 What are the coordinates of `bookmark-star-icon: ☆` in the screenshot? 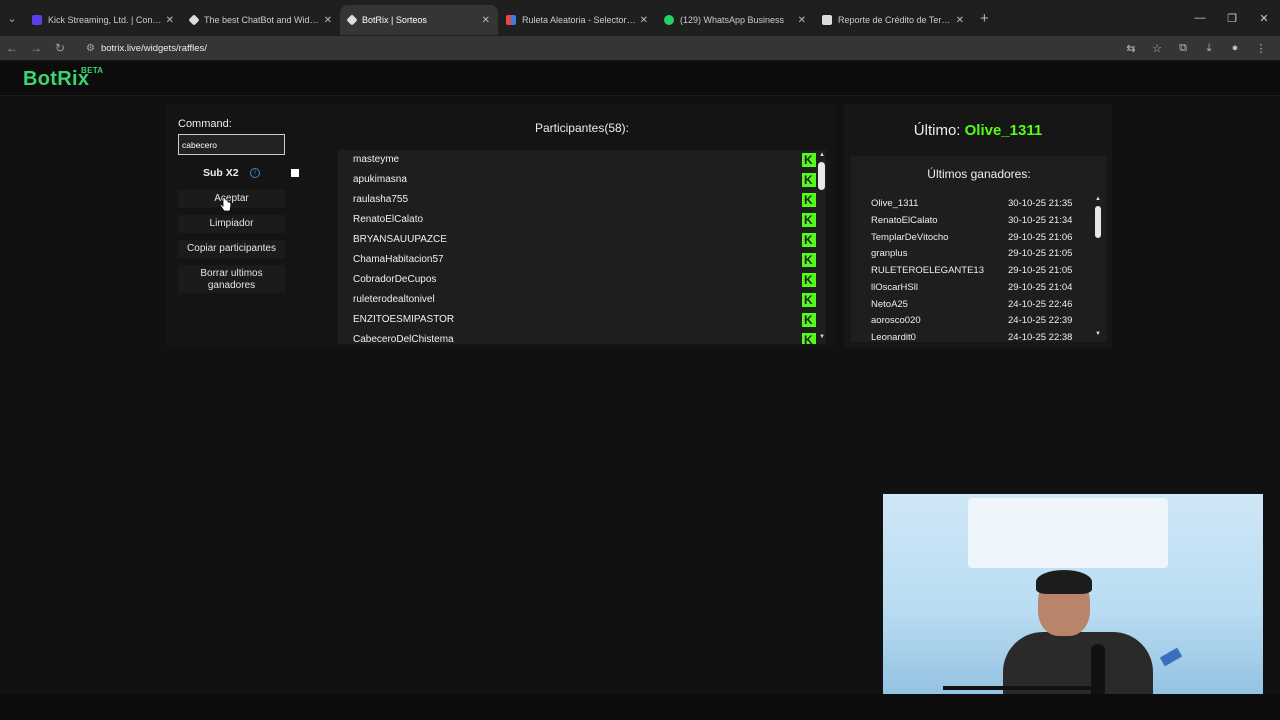 It's located at (1157, 48).